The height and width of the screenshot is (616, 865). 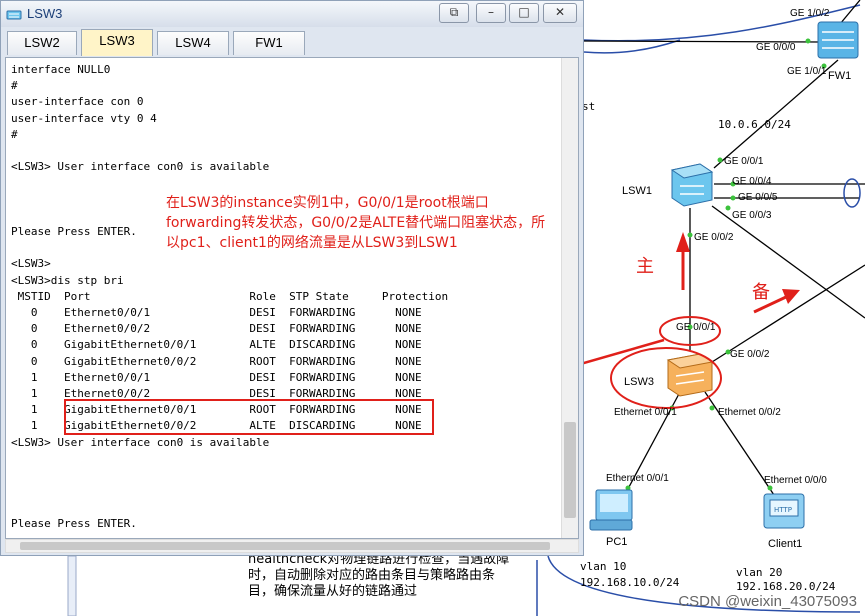 What do you see at coordinates (752, 215) in the screenshot?
I see `port-label: GE 0/0/3` at bounding box center [752, 215].